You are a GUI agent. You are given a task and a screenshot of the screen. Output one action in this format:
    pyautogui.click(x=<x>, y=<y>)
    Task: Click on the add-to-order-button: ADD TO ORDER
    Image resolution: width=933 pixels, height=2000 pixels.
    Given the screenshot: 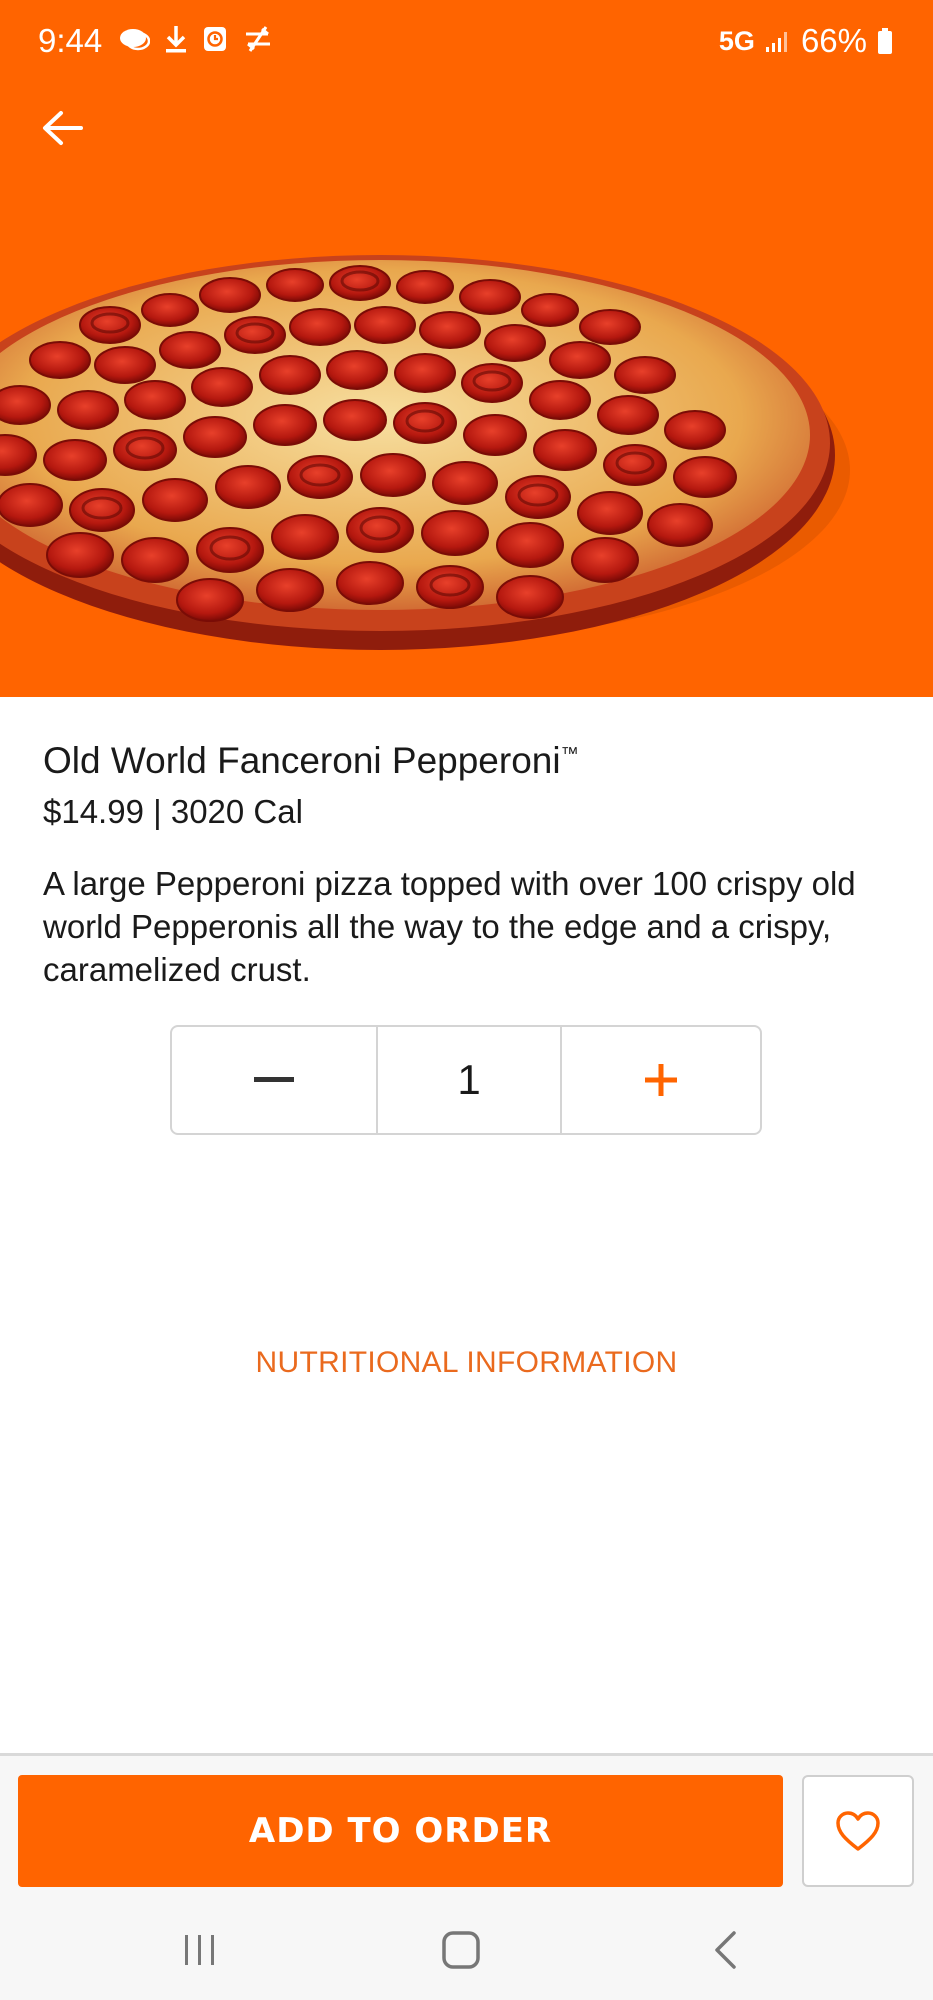 What is the action you would take?
    pyautogui.click(x=400, y=1831)
    